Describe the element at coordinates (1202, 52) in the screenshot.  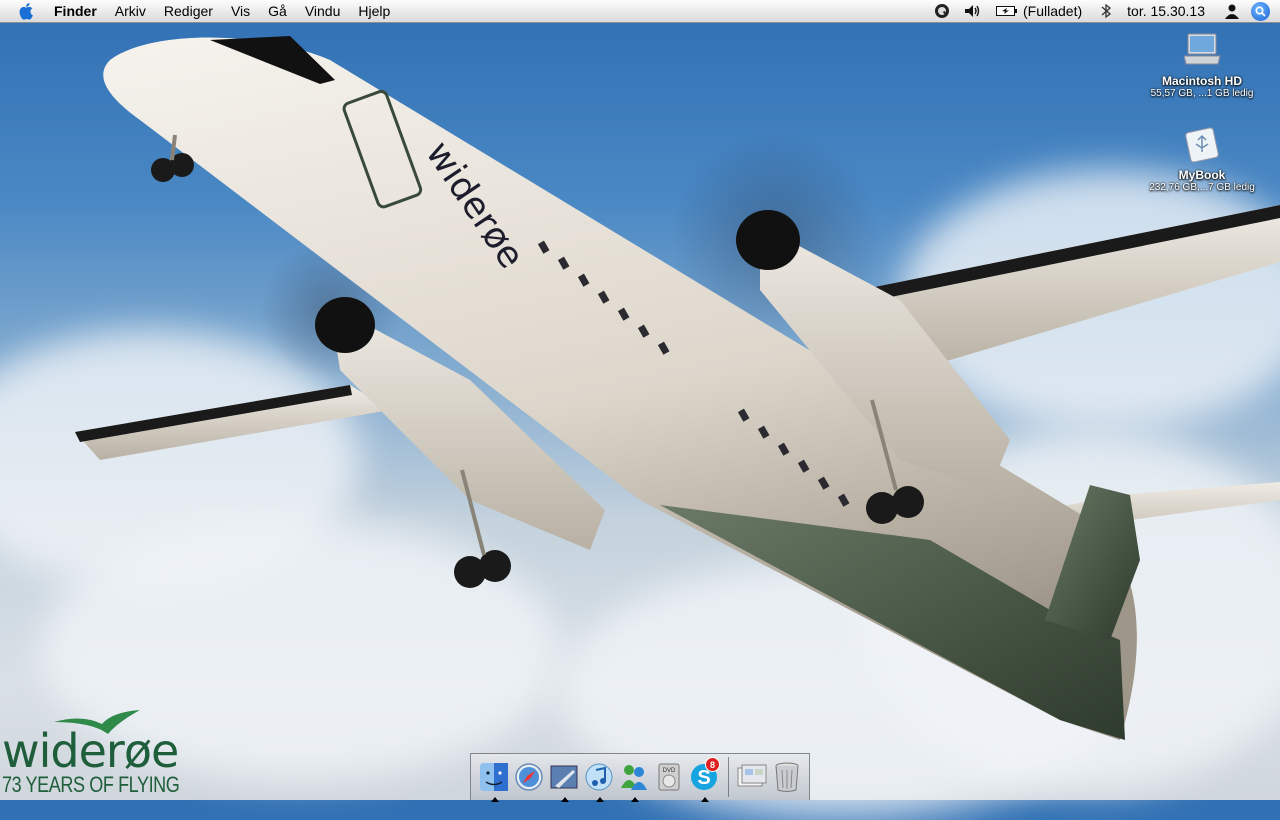
I see `hard-drive-icon` at that location.